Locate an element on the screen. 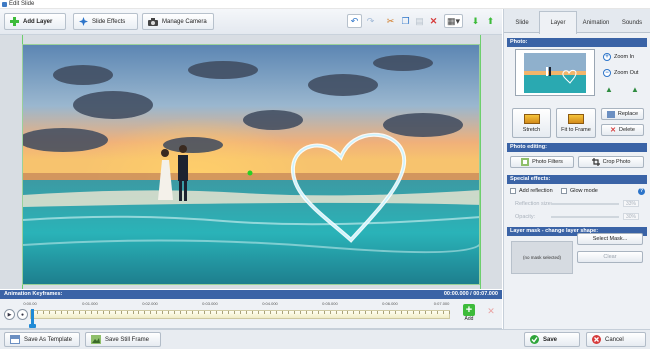  slide-effects-label: Slide Effects is located at coordinates (109, 21).